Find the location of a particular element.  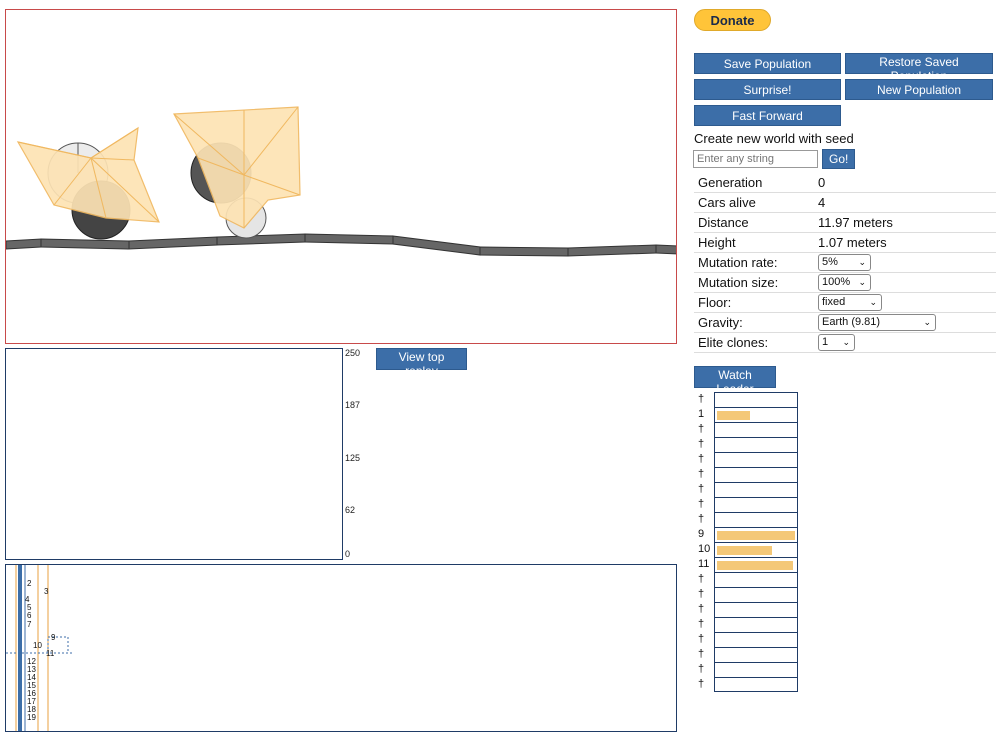

elite-clones-select: 1 ⌄ is located at coordinates (836, 342).